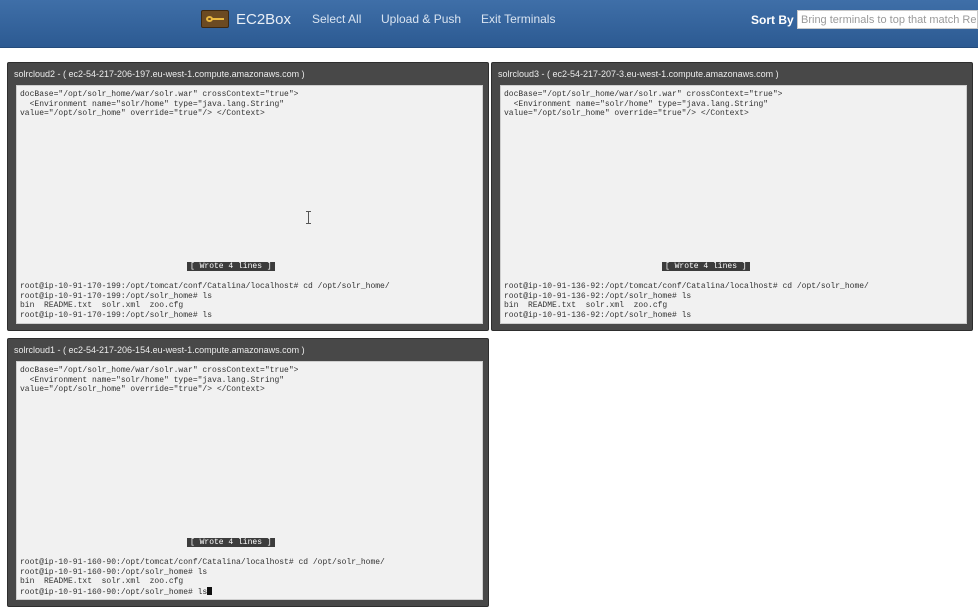 The image size is (978, 613). I want to click on brand: EC2Box, so click(246, 19).